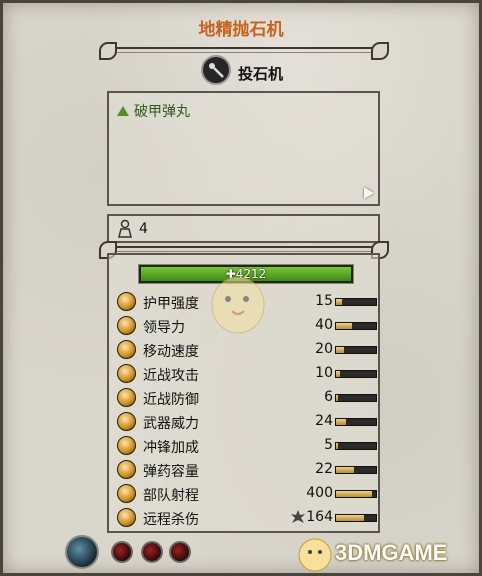 The image size is (482, 576). What do you see at coordinates (123, 111) in the screenshot?
I see `green-triangle-icon` at bounding box center [123, 111].